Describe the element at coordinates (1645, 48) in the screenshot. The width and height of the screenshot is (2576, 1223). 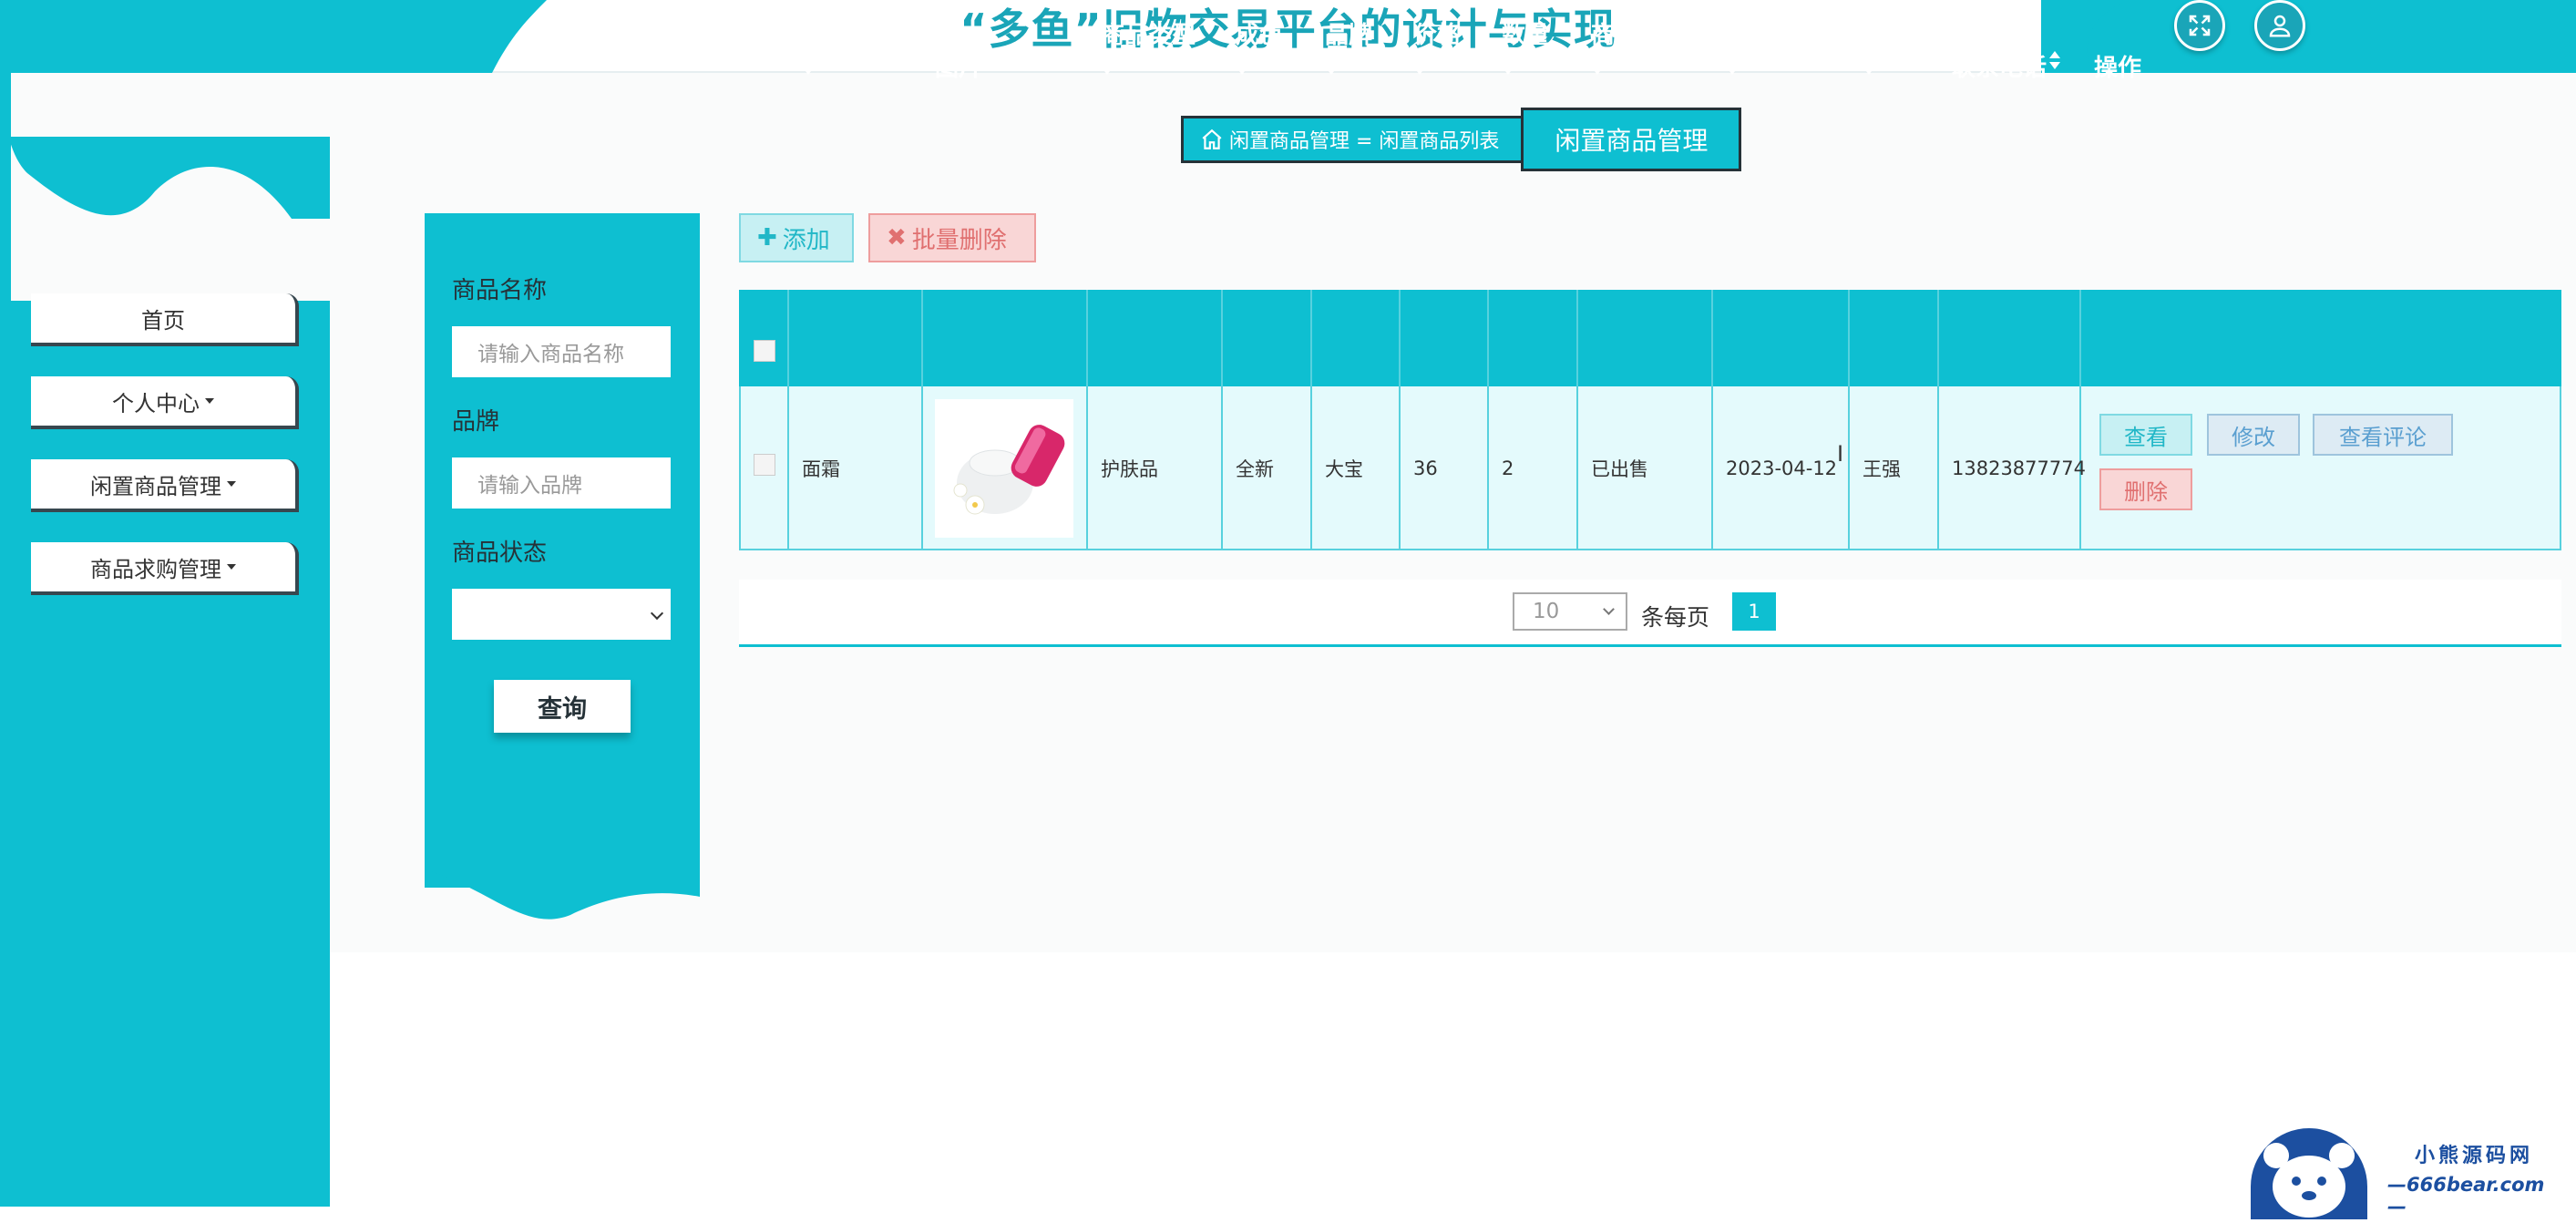
I see `column-header-status: 商品状态` at that location.